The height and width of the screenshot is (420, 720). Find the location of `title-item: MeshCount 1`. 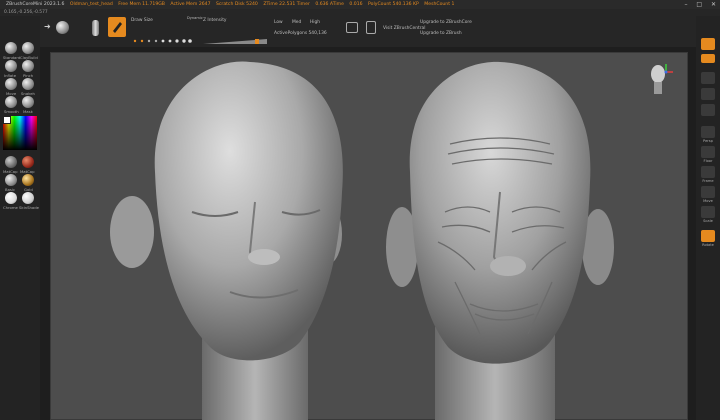

title-item: MeshCount 1 is located at coordinates (439, 4).